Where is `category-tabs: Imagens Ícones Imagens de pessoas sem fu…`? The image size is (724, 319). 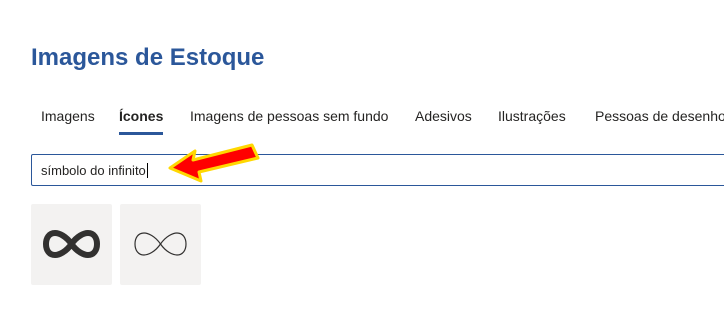 category-tabs: Imagens Ícones Imagens de pessoas sem fu… is located at coordinates (377, 119).